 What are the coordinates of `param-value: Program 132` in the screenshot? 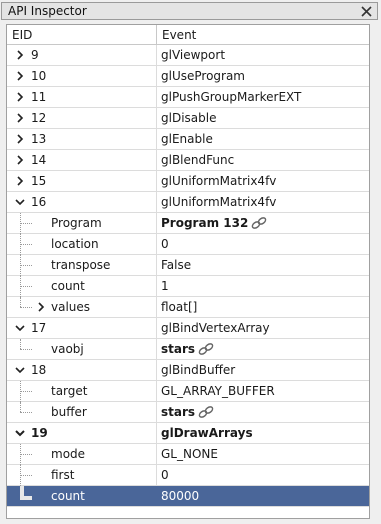 It's located at (263, 223).